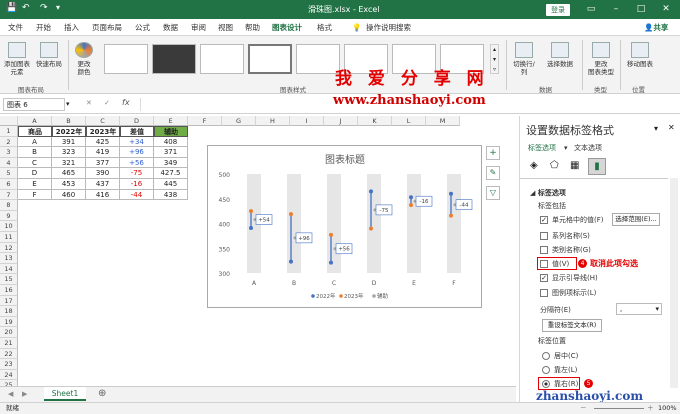 The image size is (680, 414). I want to click on chart-elements-plus-icon: +, so click(493, 153).